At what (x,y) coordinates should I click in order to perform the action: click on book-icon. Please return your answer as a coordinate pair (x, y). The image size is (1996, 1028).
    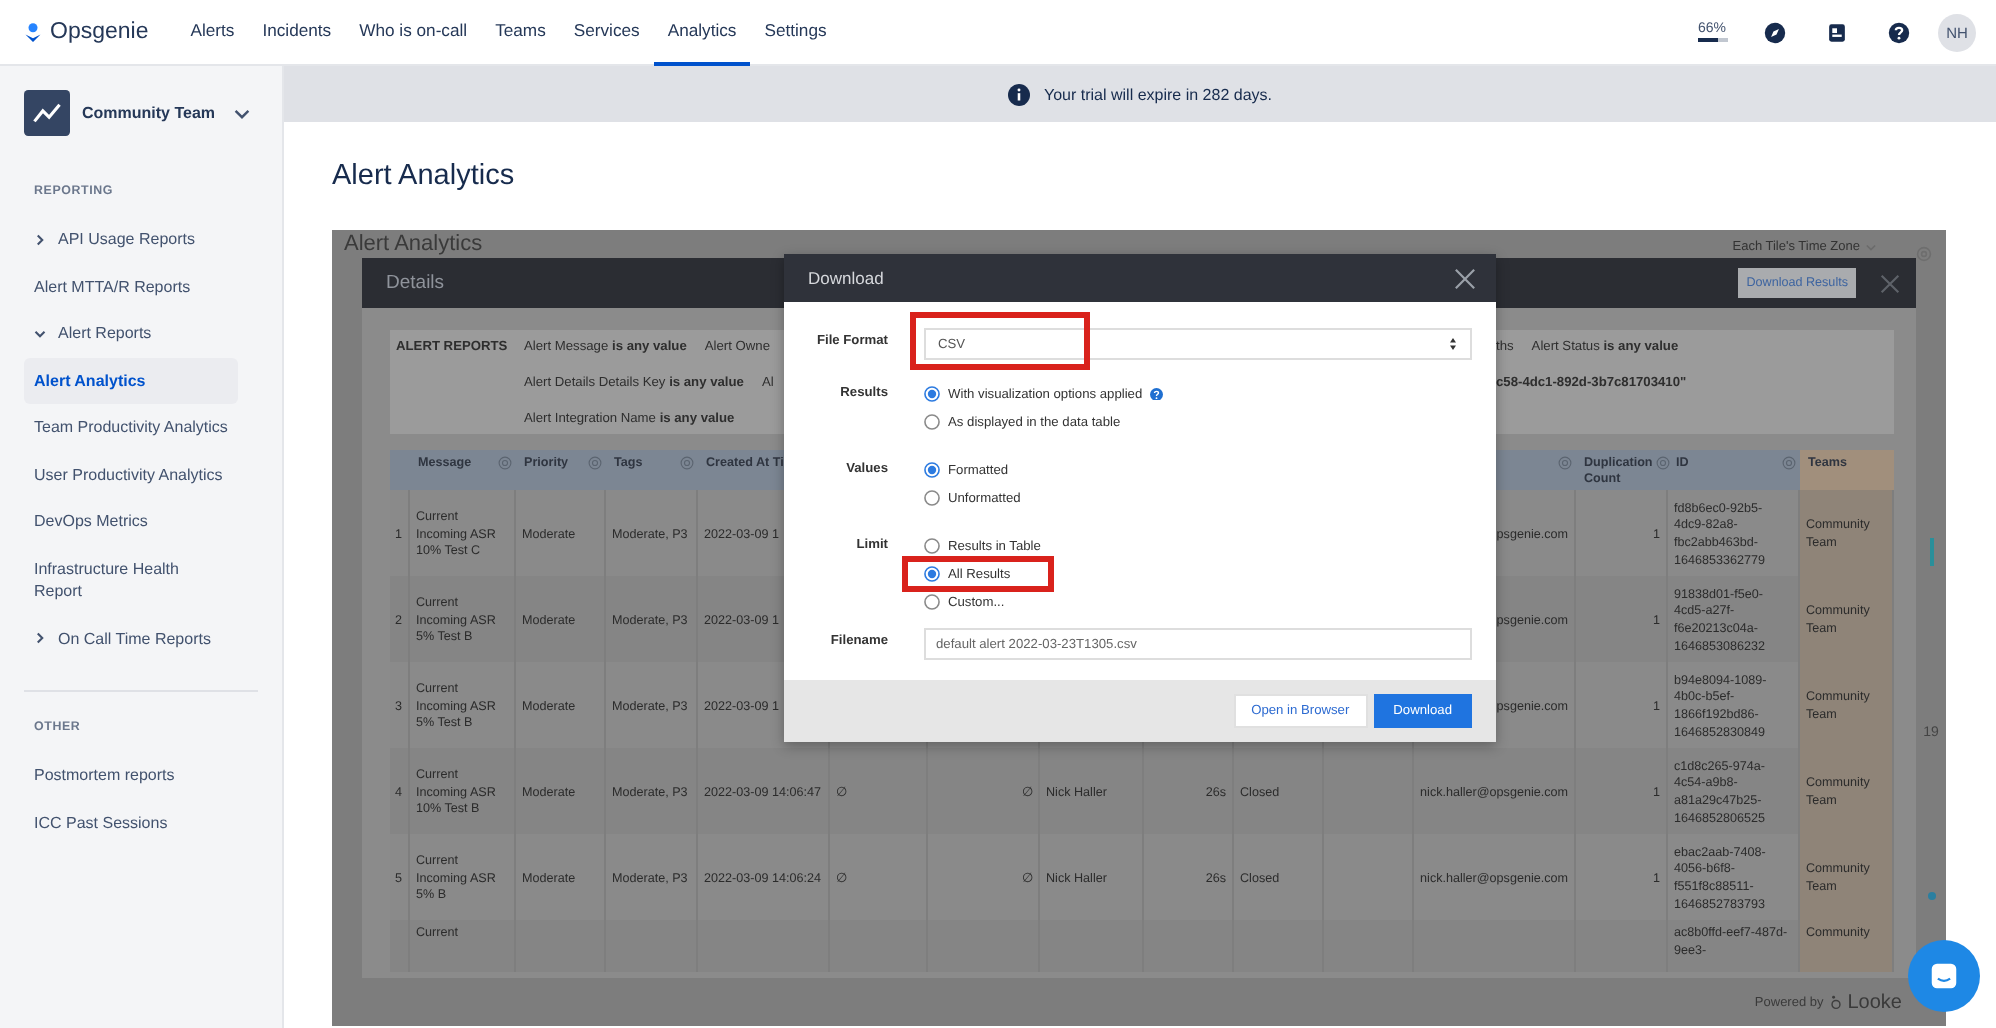
    Looking at the image, I should click on (1837, 32).